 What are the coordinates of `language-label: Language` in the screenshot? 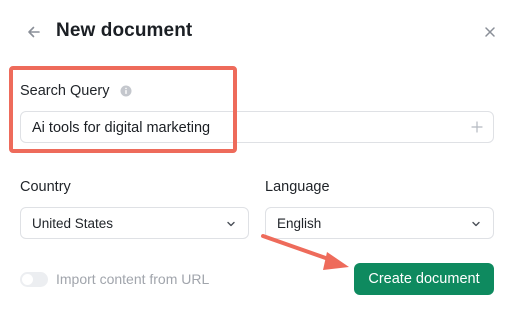 It's located at (297, 187).